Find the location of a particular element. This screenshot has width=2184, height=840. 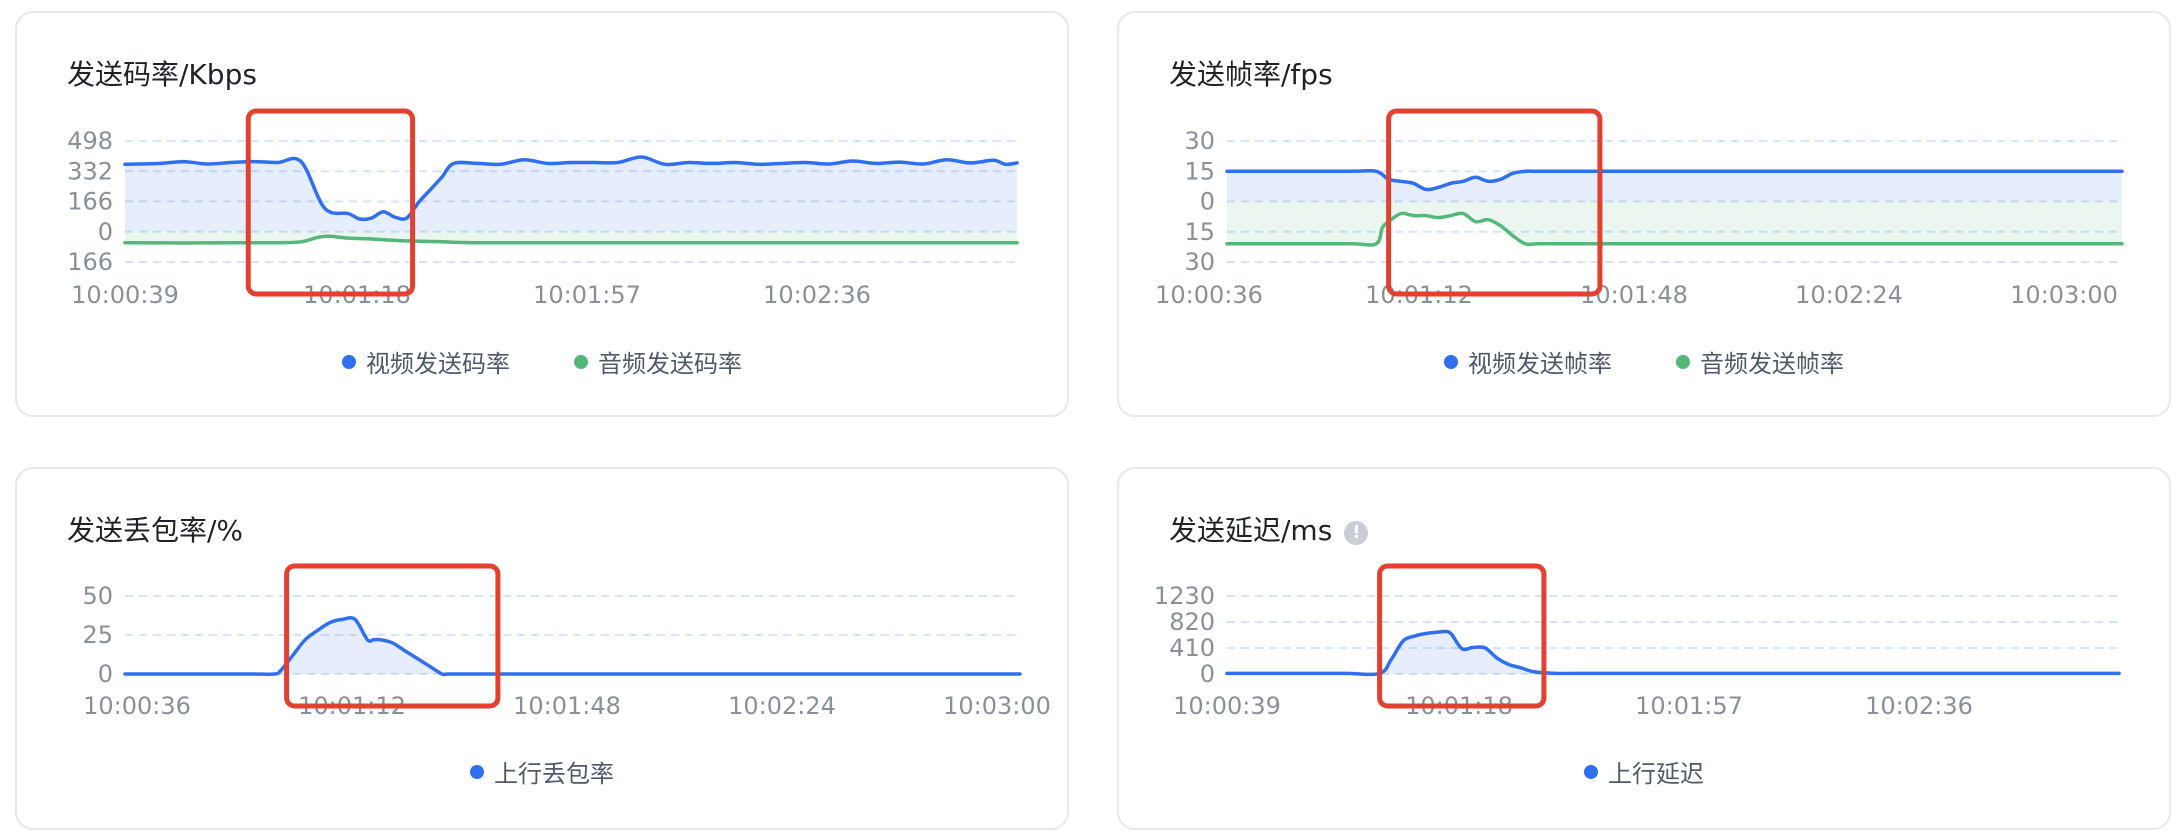

legend-item: 音频发送帧率 is located at coordinates (1760, 361).